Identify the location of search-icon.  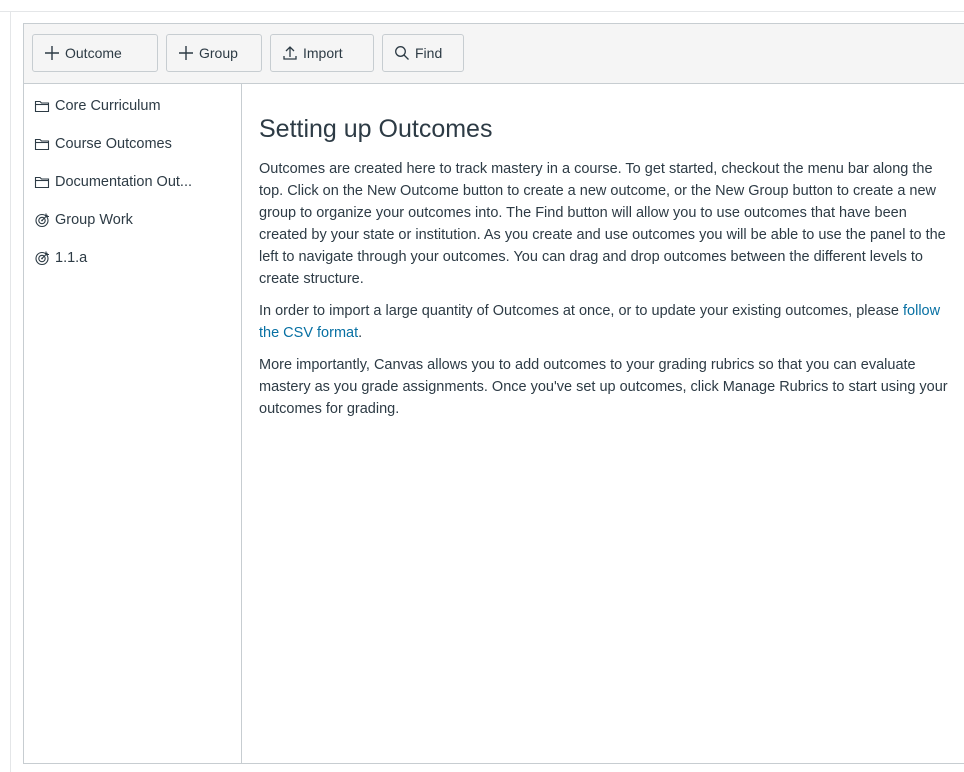
(402, 53).